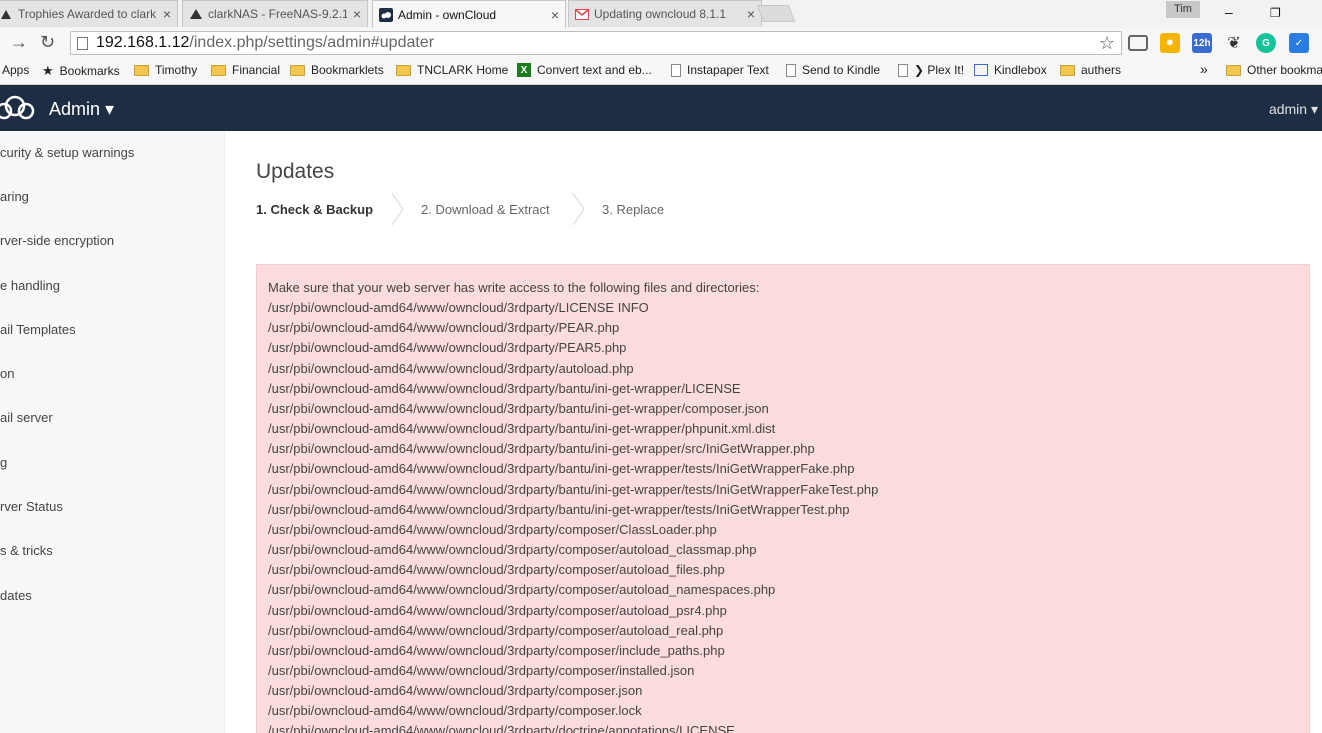  I want to click on evernote-icon: ❦, so click(1234, 43).